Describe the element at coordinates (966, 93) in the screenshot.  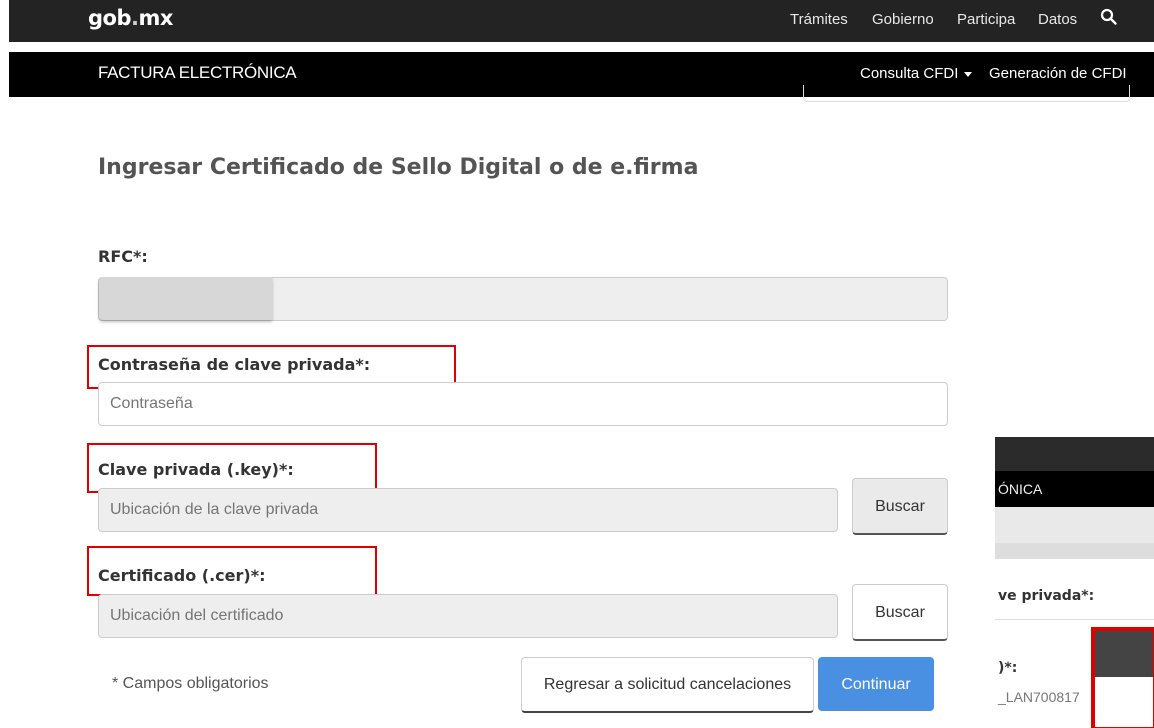
I see `dropdown-edge` at that location.